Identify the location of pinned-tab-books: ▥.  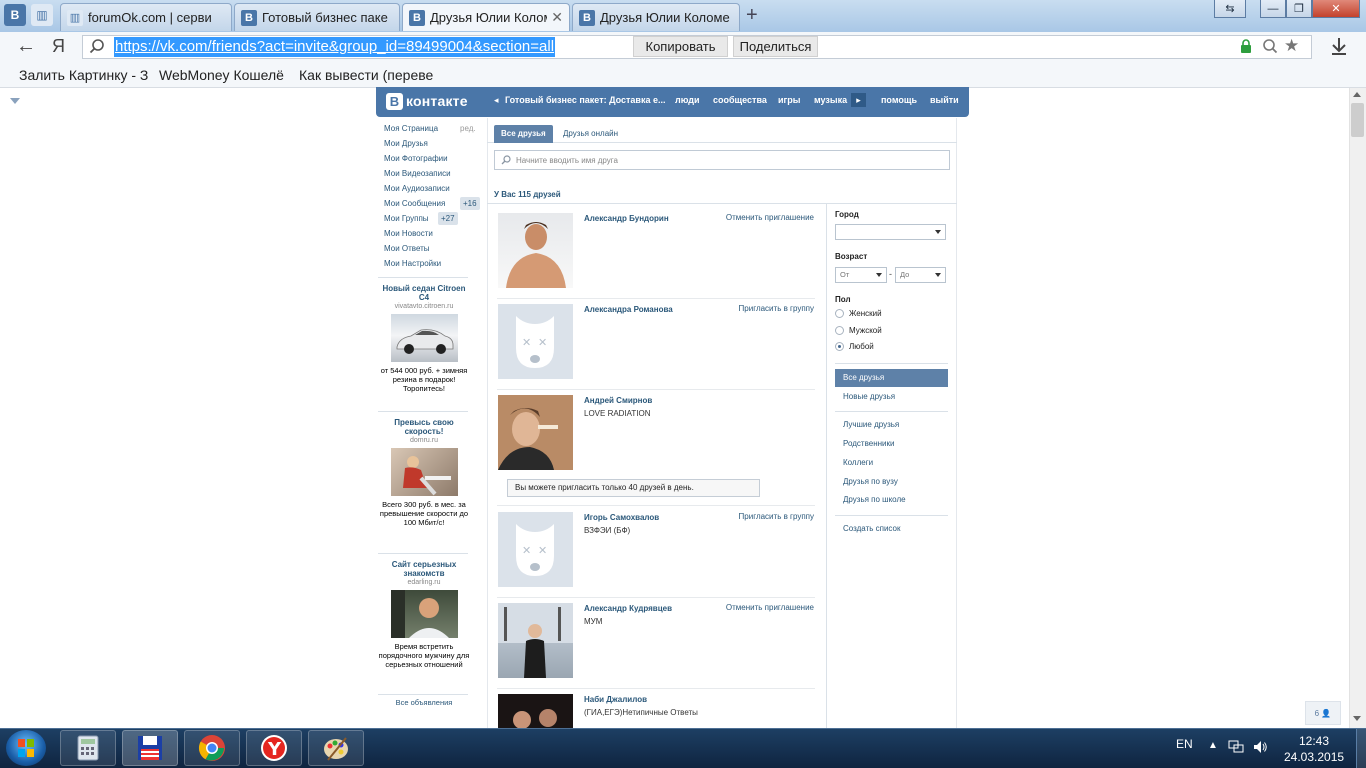
(42, 15).